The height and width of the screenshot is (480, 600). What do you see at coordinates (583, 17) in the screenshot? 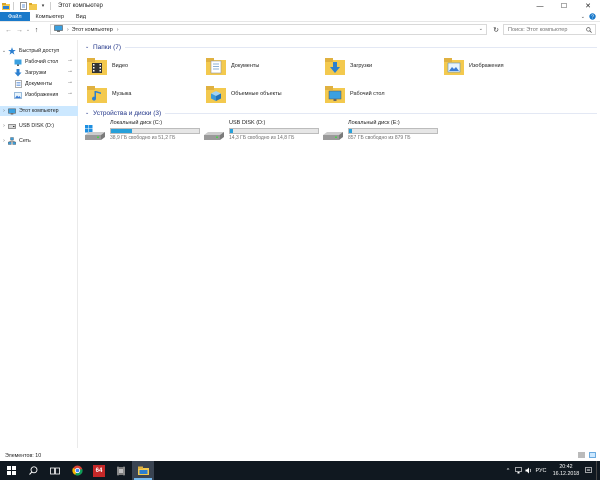
I see `expand-ribbon-icon: ⌄` at bounding box center [583, 17].